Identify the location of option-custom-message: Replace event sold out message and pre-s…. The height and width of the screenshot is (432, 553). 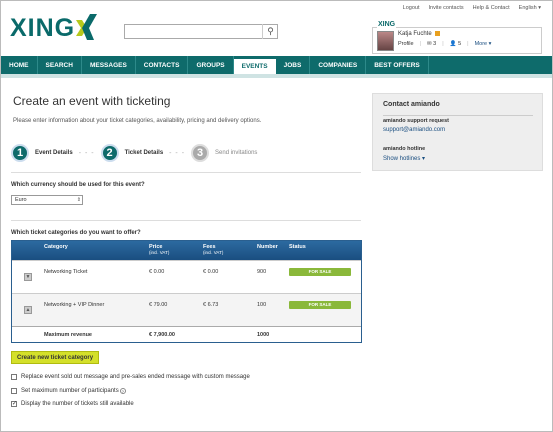
(130, 377).